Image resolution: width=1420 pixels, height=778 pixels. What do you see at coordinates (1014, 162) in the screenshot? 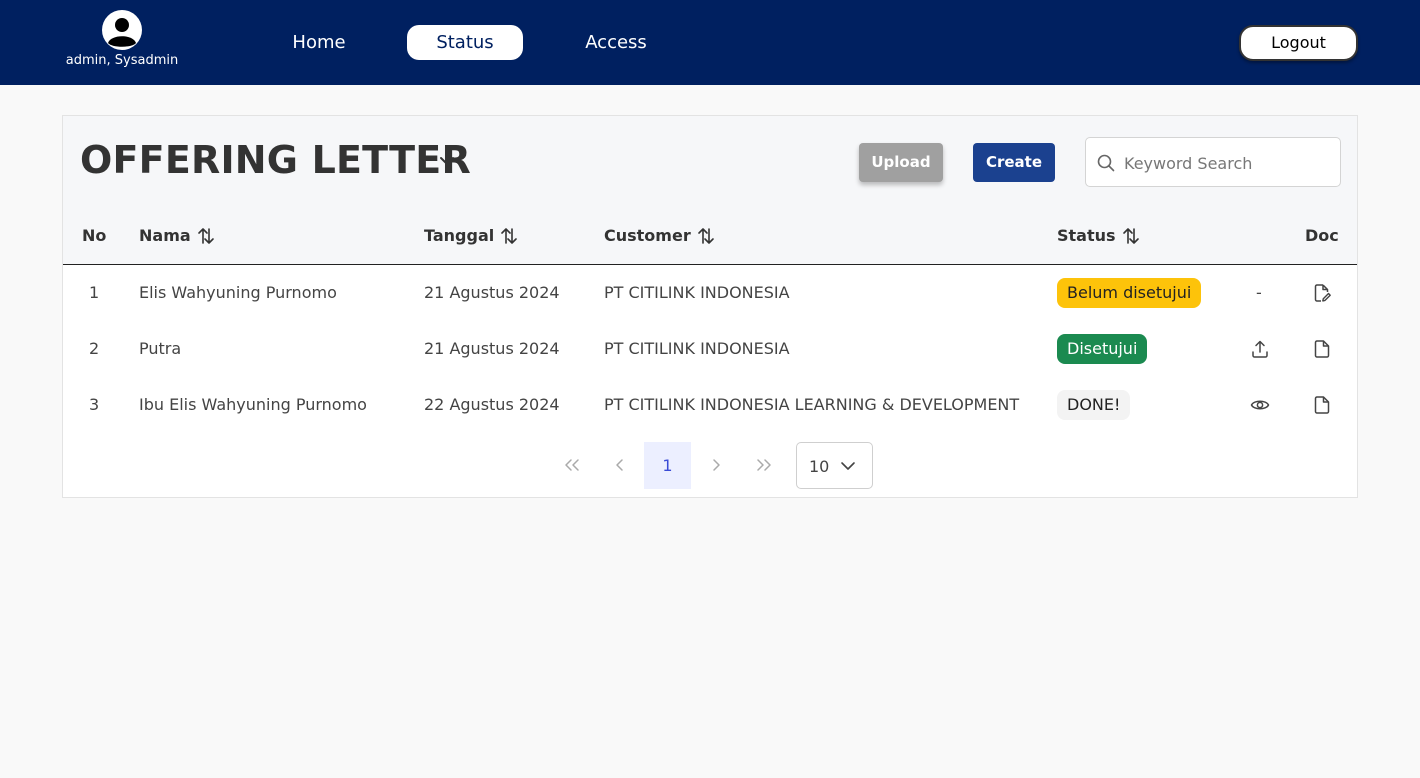
I see `create-button: Create` at bounding box center [1014, 162].